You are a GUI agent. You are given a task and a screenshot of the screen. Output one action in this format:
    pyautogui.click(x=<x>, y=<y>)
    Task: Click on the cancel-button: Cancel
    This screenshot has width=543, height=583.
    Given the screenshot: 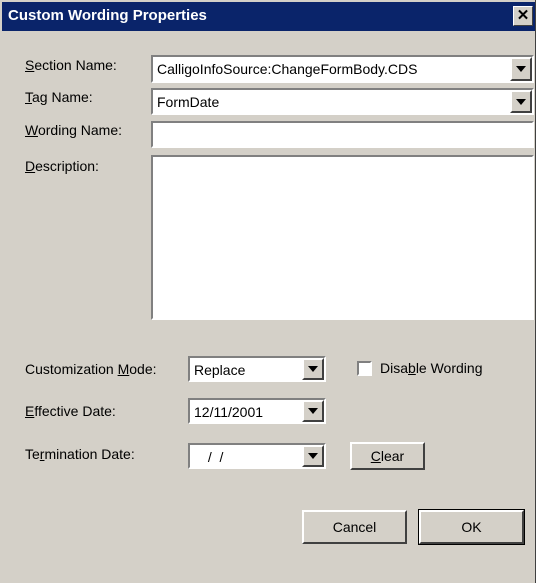 What is the action you would take?
    pyautogui.click(x=354, y=527)
    